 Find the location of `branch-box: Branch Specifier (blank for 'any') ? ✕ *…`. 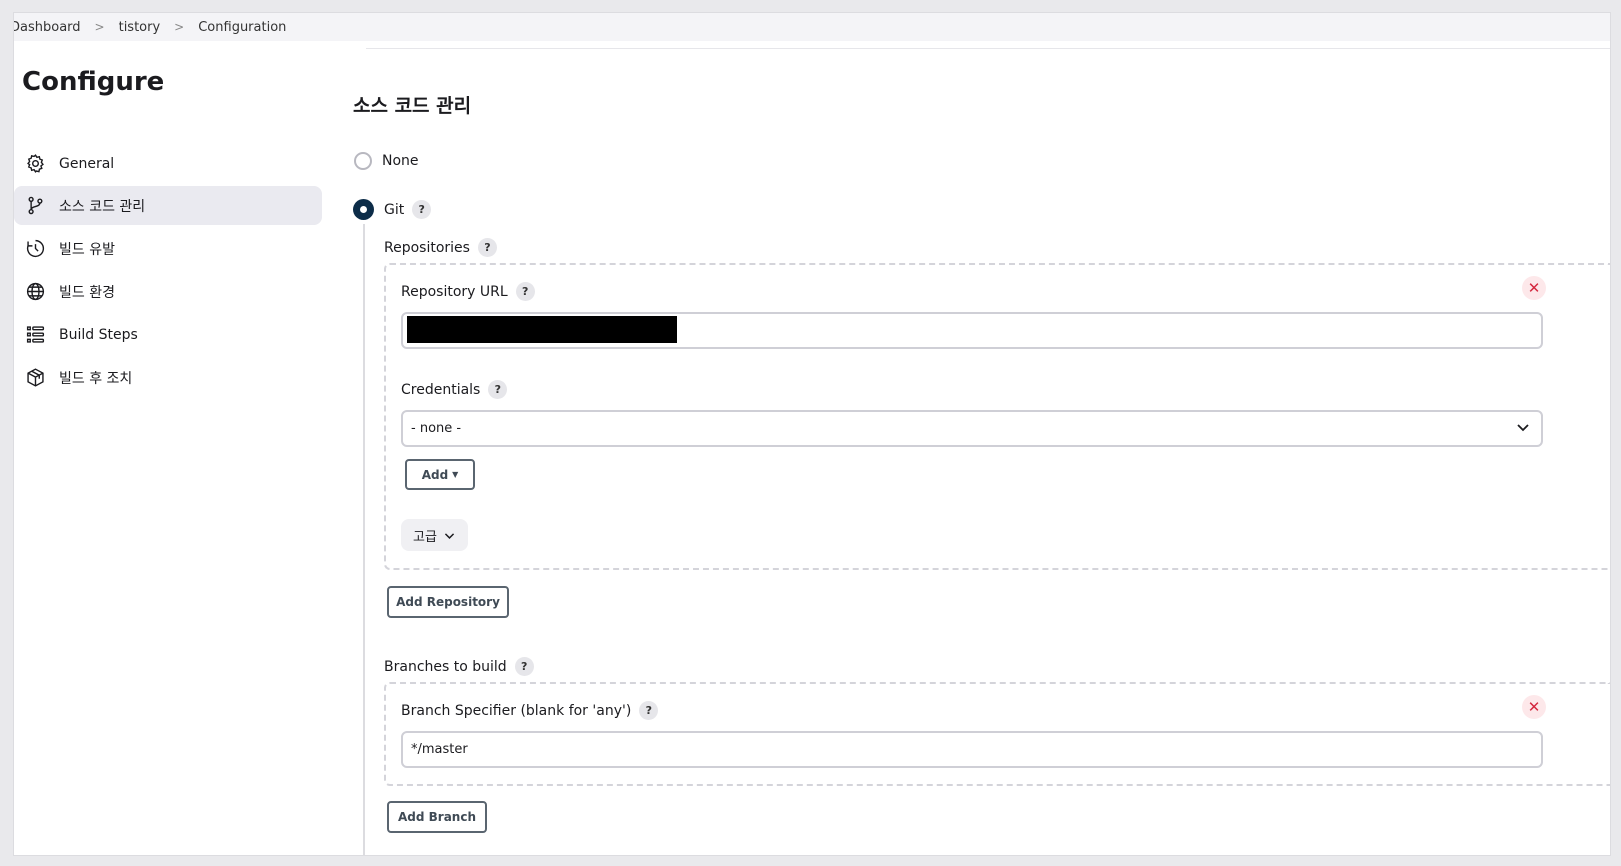

branch-box: Branch Specifier (blank for 'any') ? ✕ *… is located at coordinates (997, 734).